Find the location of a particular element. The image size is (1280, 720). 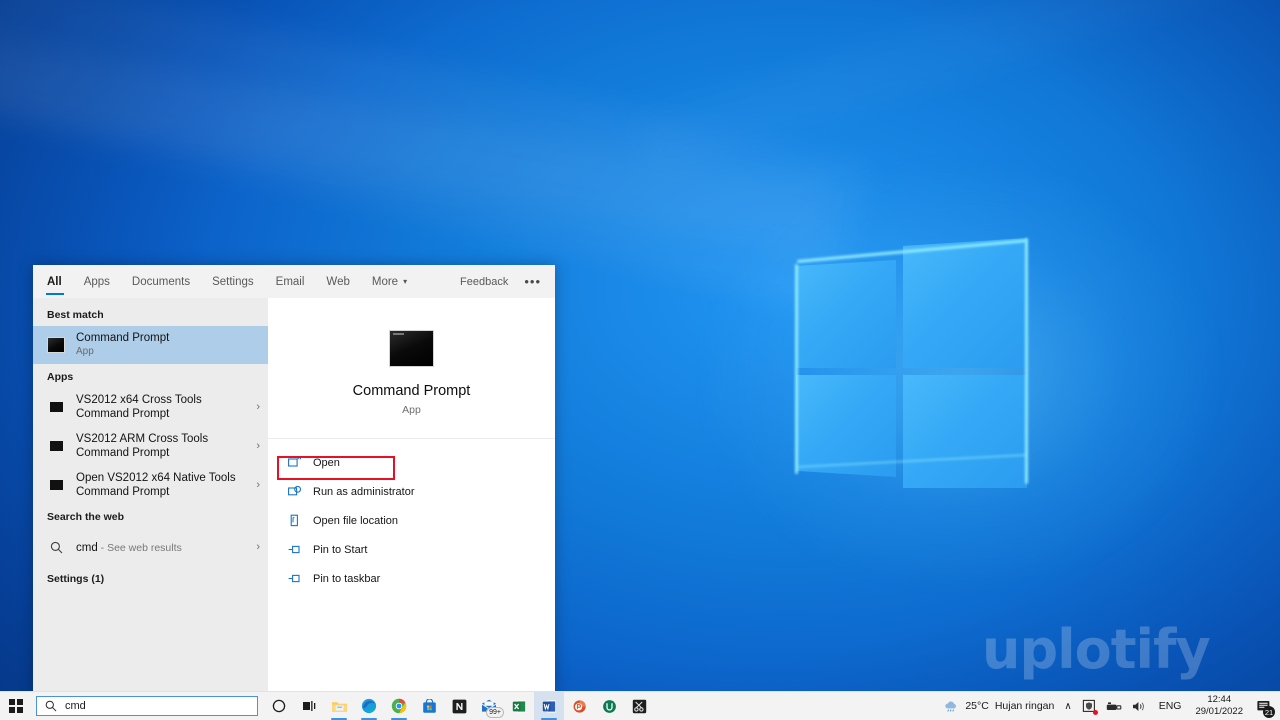

clock: 12:44 29/01/2022 is located at coordinates (1219, 706).